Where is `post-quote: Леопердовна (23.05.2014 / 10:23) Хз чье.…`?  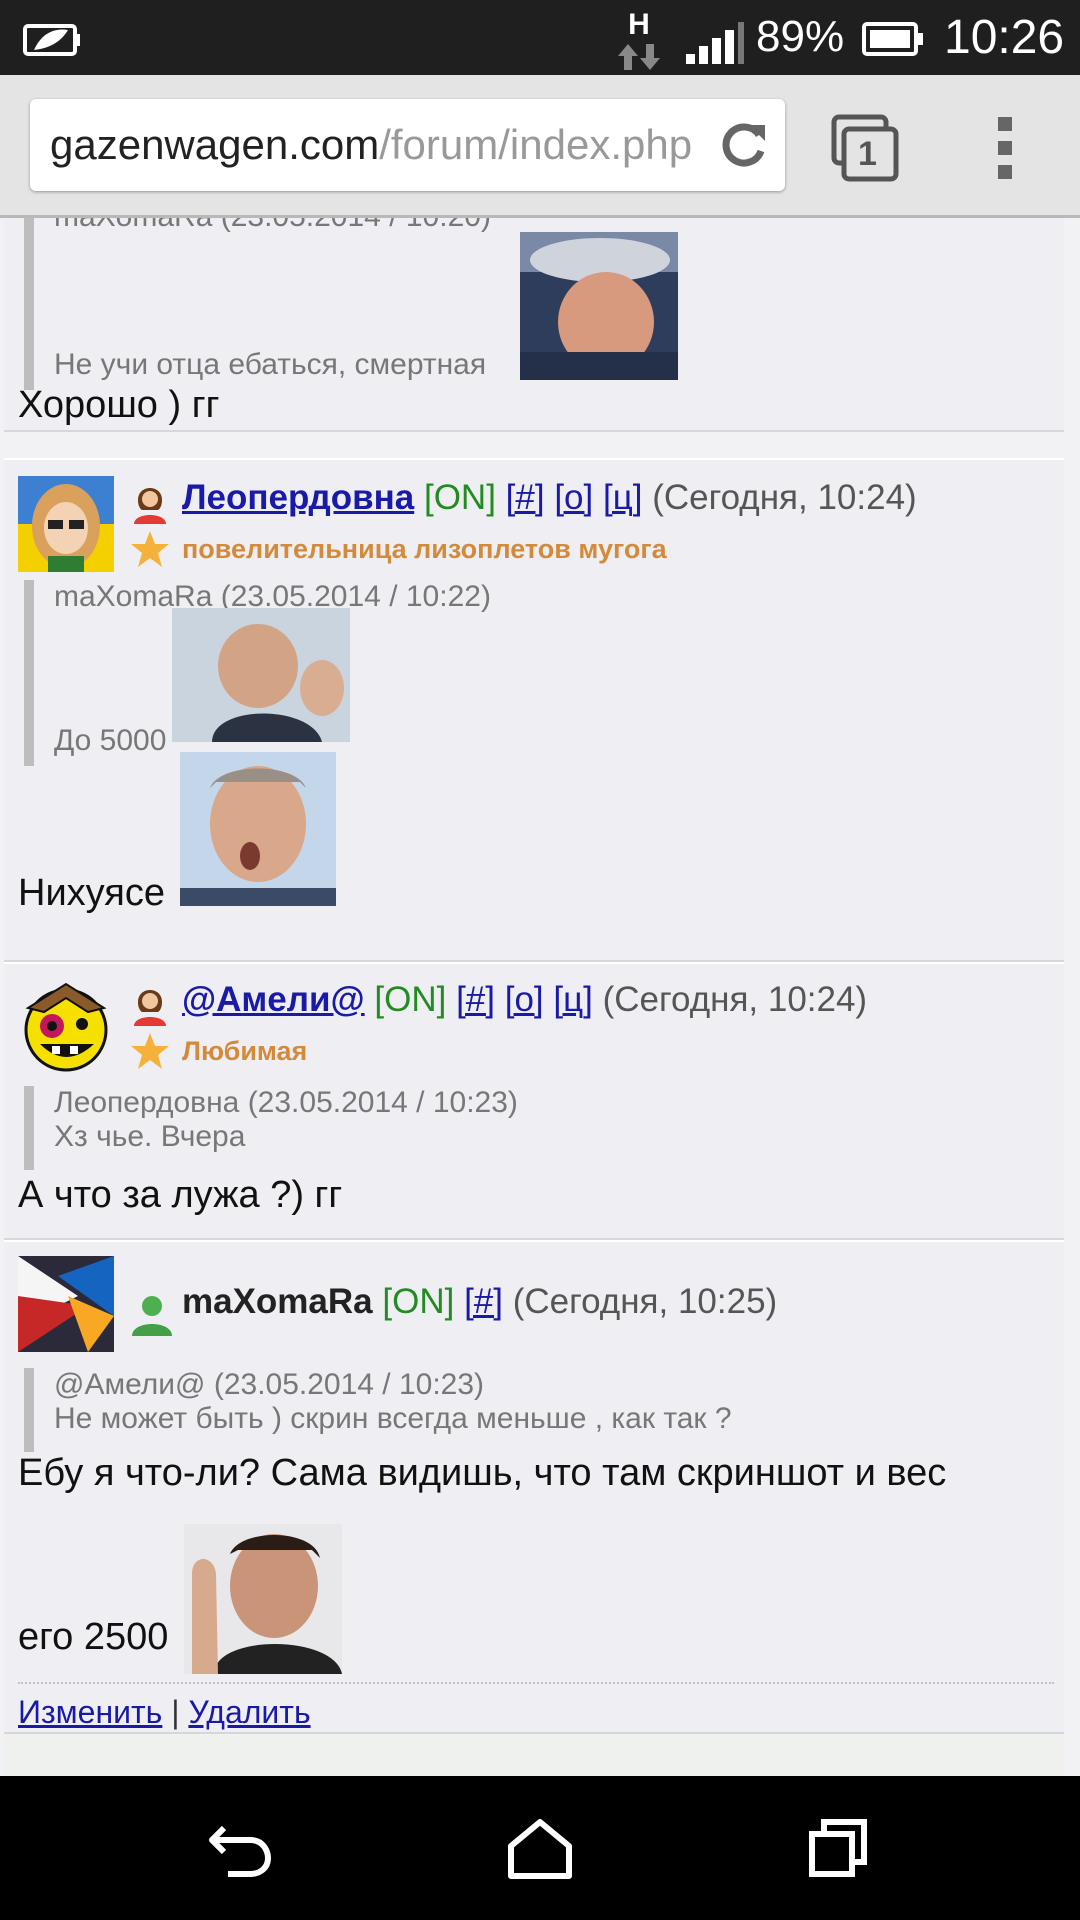 post-quote: Леопердовна (23.05.2014 / 10:23) Хз чье.… is located at coordinates (271, 1128).